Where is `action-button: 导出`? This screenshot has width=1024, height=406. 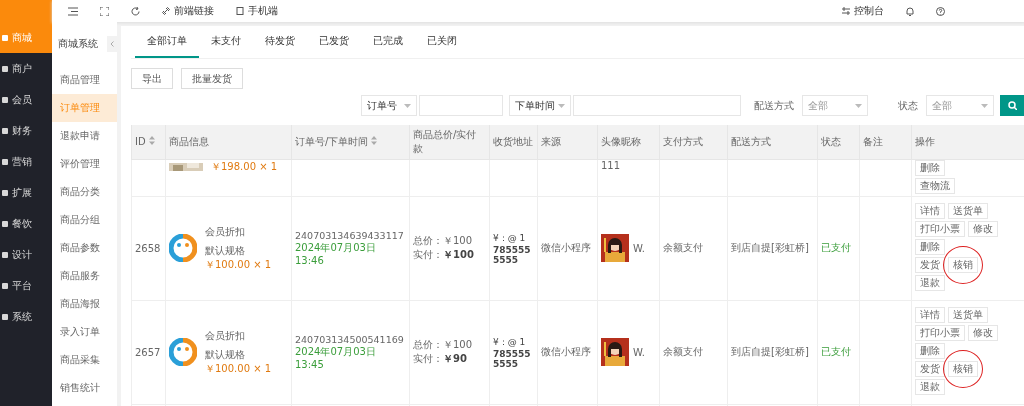
action-button: 导出 is located at coordinates (152, 78).